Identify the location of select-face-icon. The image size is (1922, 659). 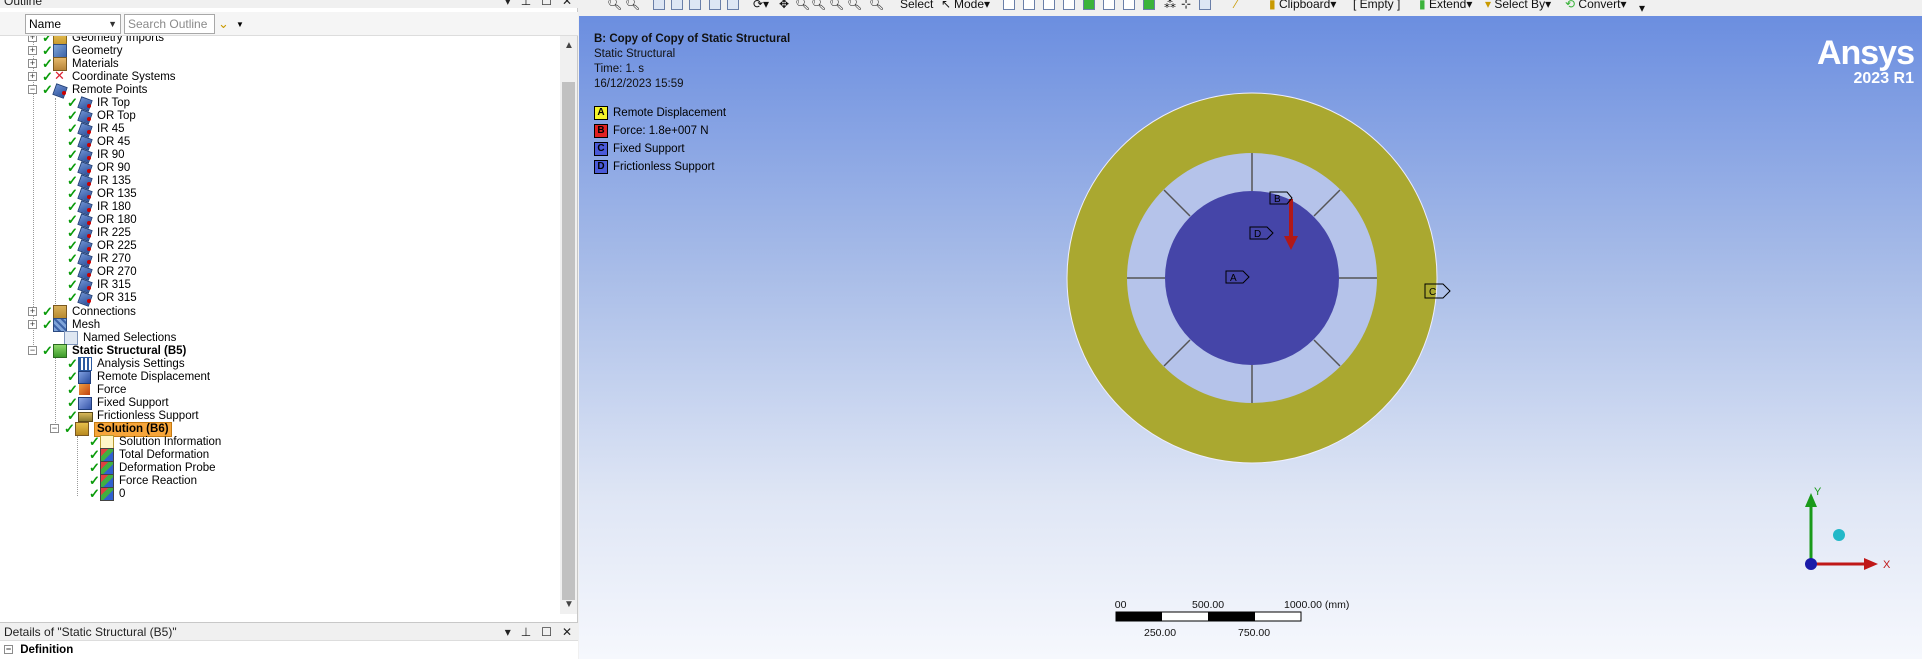
(1049, 5).